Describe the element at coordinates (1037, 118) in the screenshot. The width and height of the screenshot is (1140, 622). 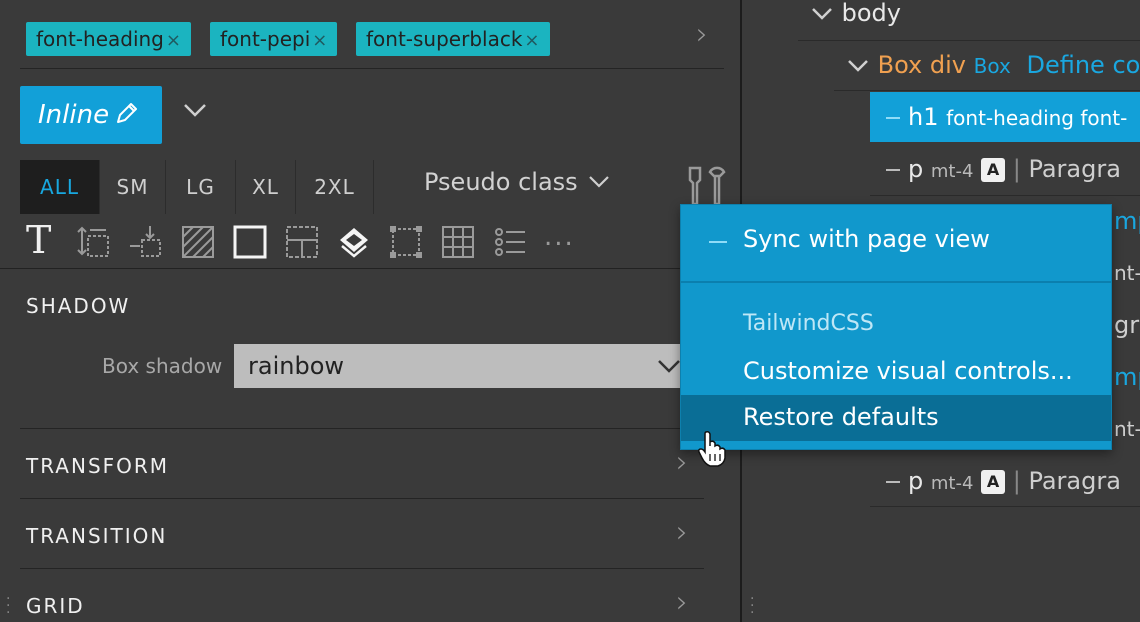
I see `tree-node-classes: font-heading font-` at that location.